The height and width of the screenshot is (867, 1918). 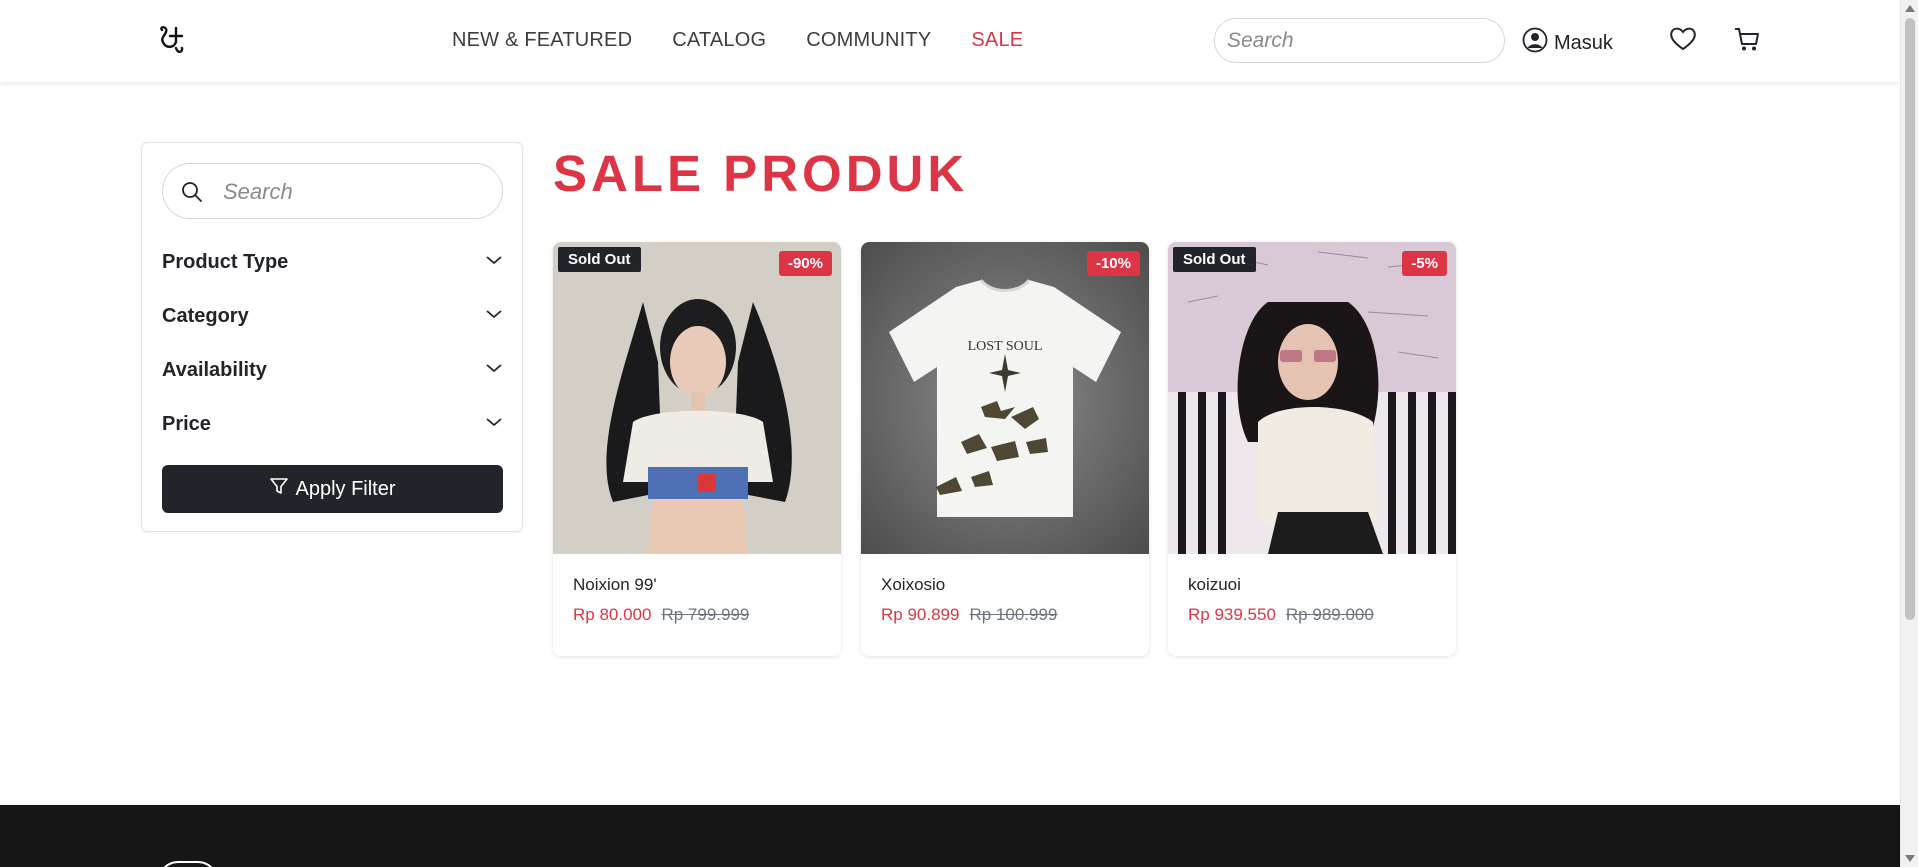 I want to click on discount-badge: -90%, so click(x=805, y=263).